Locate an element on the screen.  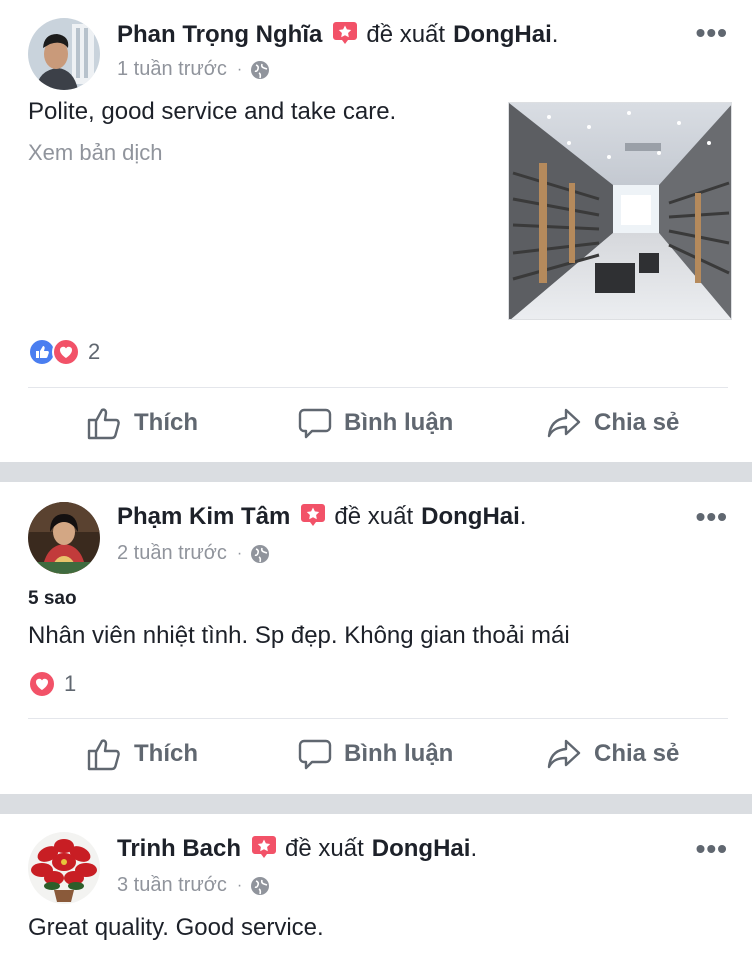
post-header: Phan Trọng Nghĩa đề xuất DongHai. is located at coordinates (338, 34).